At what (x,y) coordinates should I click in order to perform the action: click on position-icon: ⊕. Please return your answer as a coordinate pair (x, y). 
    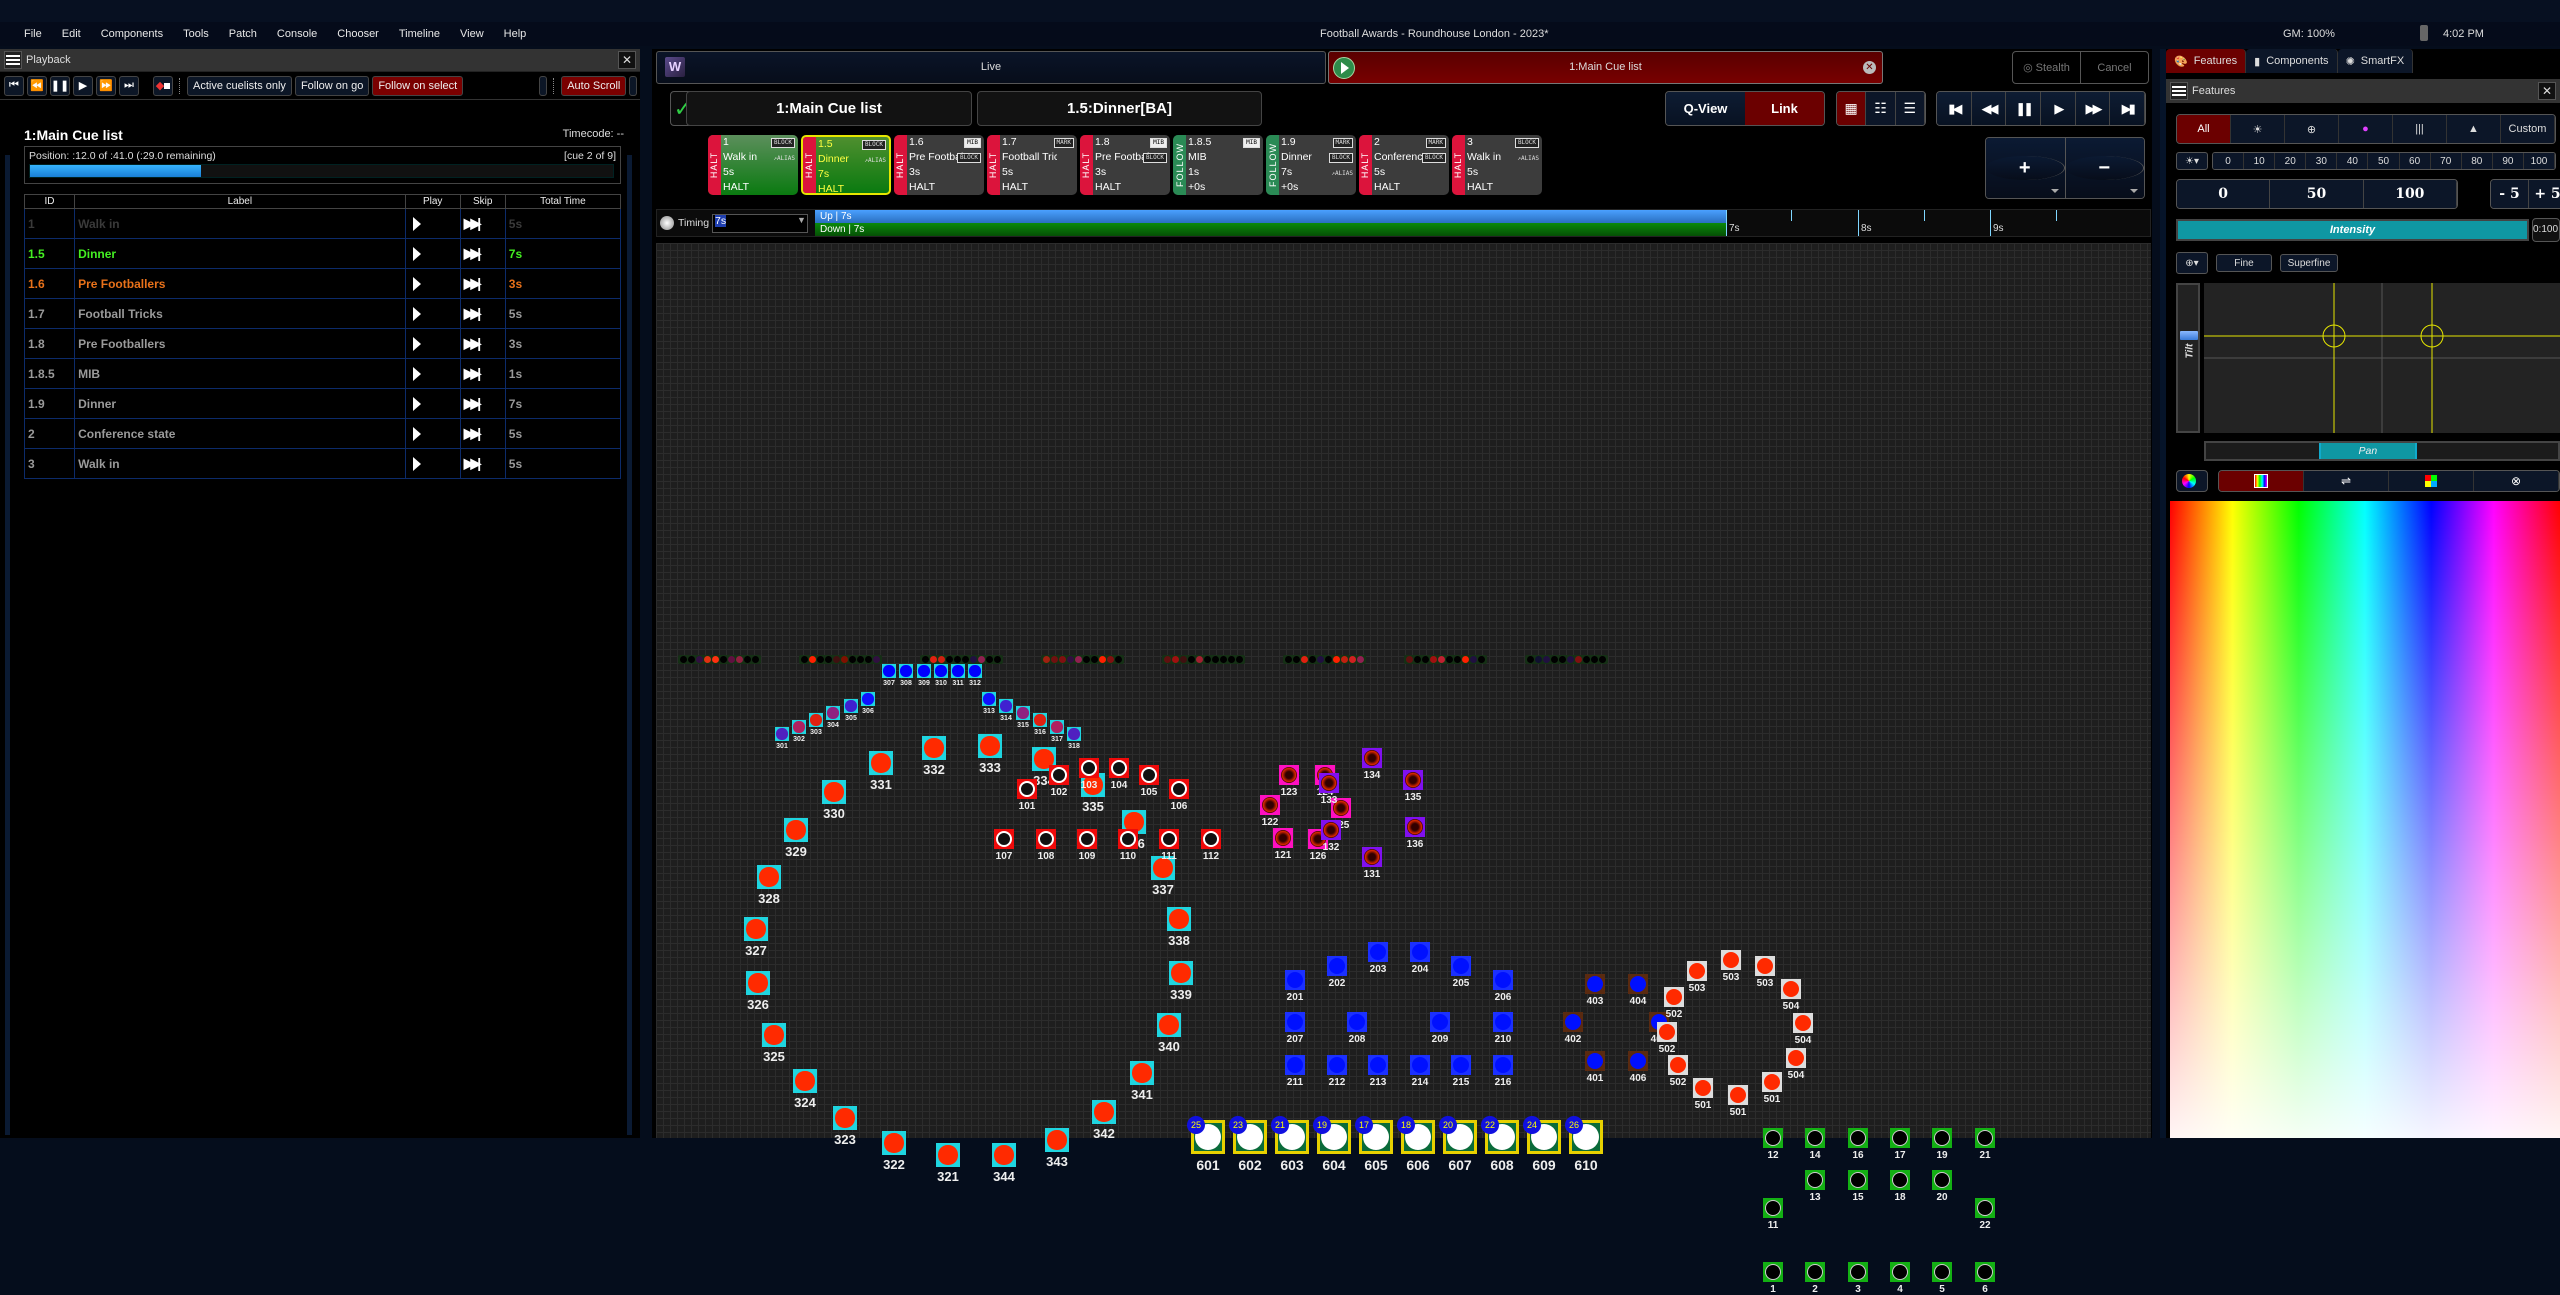
    Looking at the image, I should click on (2312, 129).